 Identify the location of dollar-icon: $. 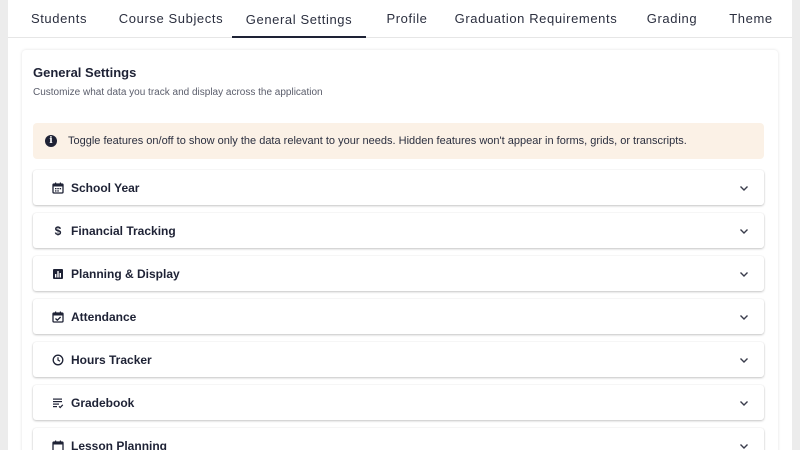
(58, 230).